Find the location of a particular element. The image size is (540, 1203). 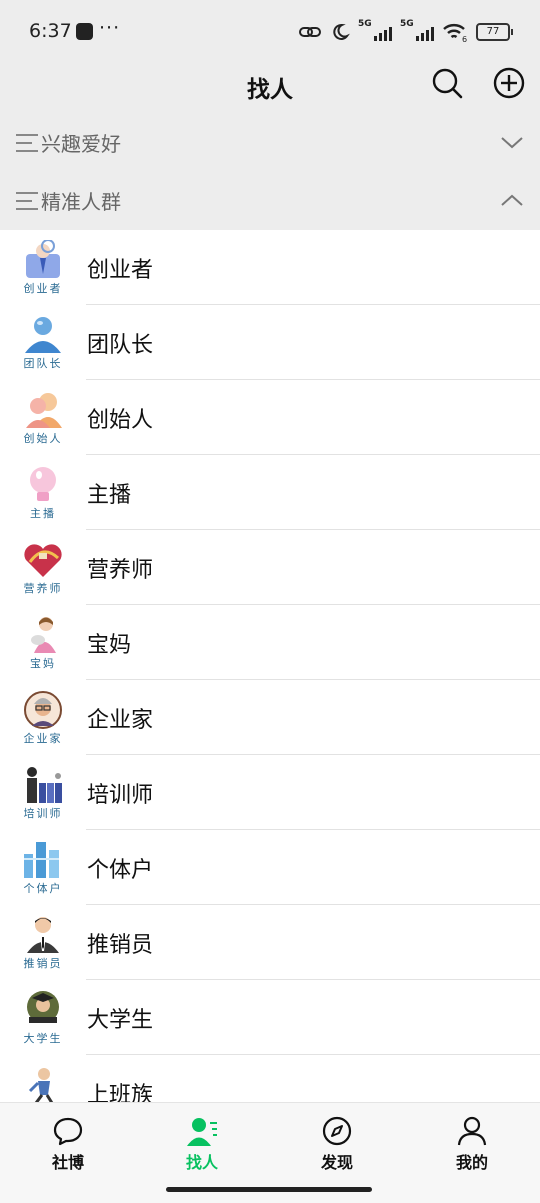

list-item-label: 上班族 is located at coordinates (120, 1092).